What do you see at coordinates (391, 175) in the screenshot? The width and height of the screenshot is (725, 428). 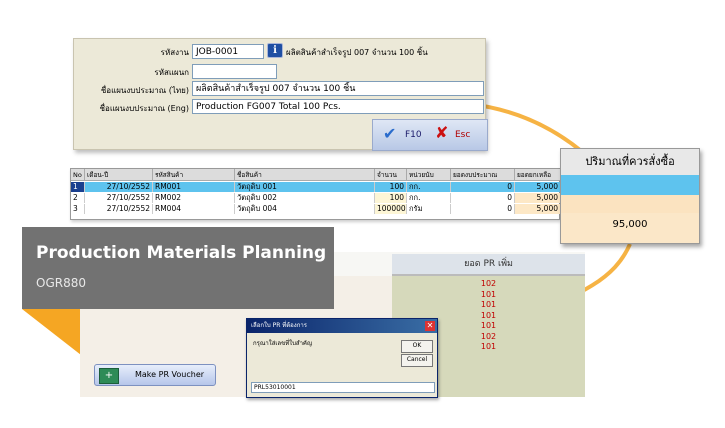 I see `col-header-qty: จำนวน` at bounding box center [391, 175].